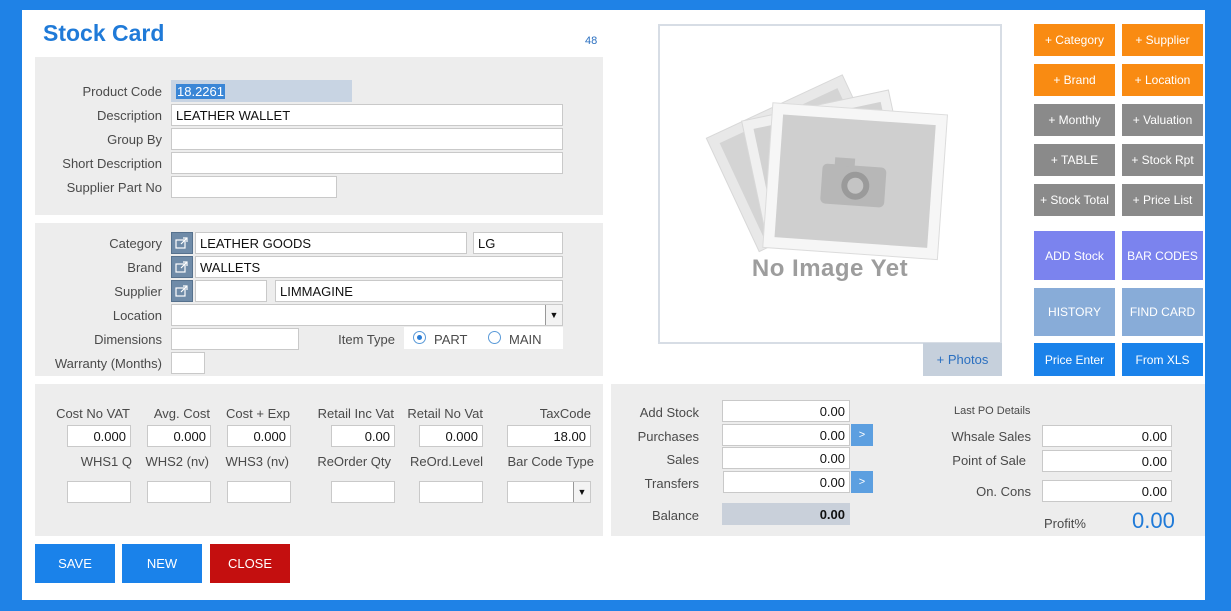  Describe the element at coordinates (179, 492) in the screenshot. I see `whs2-field` at that location.